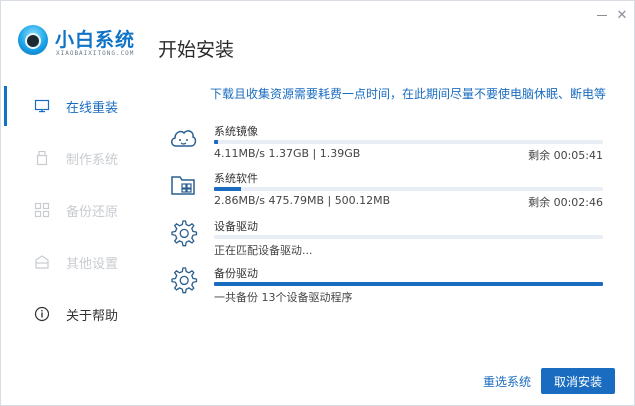  I want to click on close-icon: ✕, so click(622, 15).